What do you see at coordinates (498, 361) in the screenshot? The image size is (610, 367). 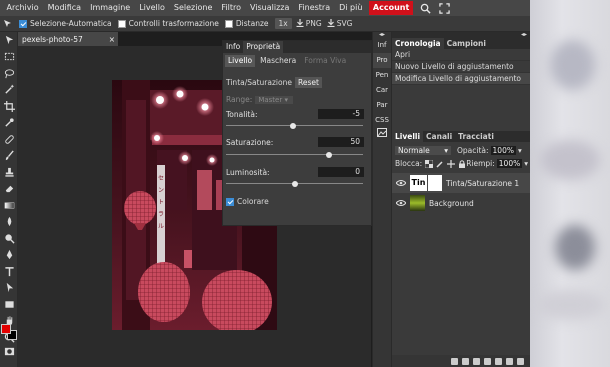 I see `folder-icon` at bounding box center [498, 361].